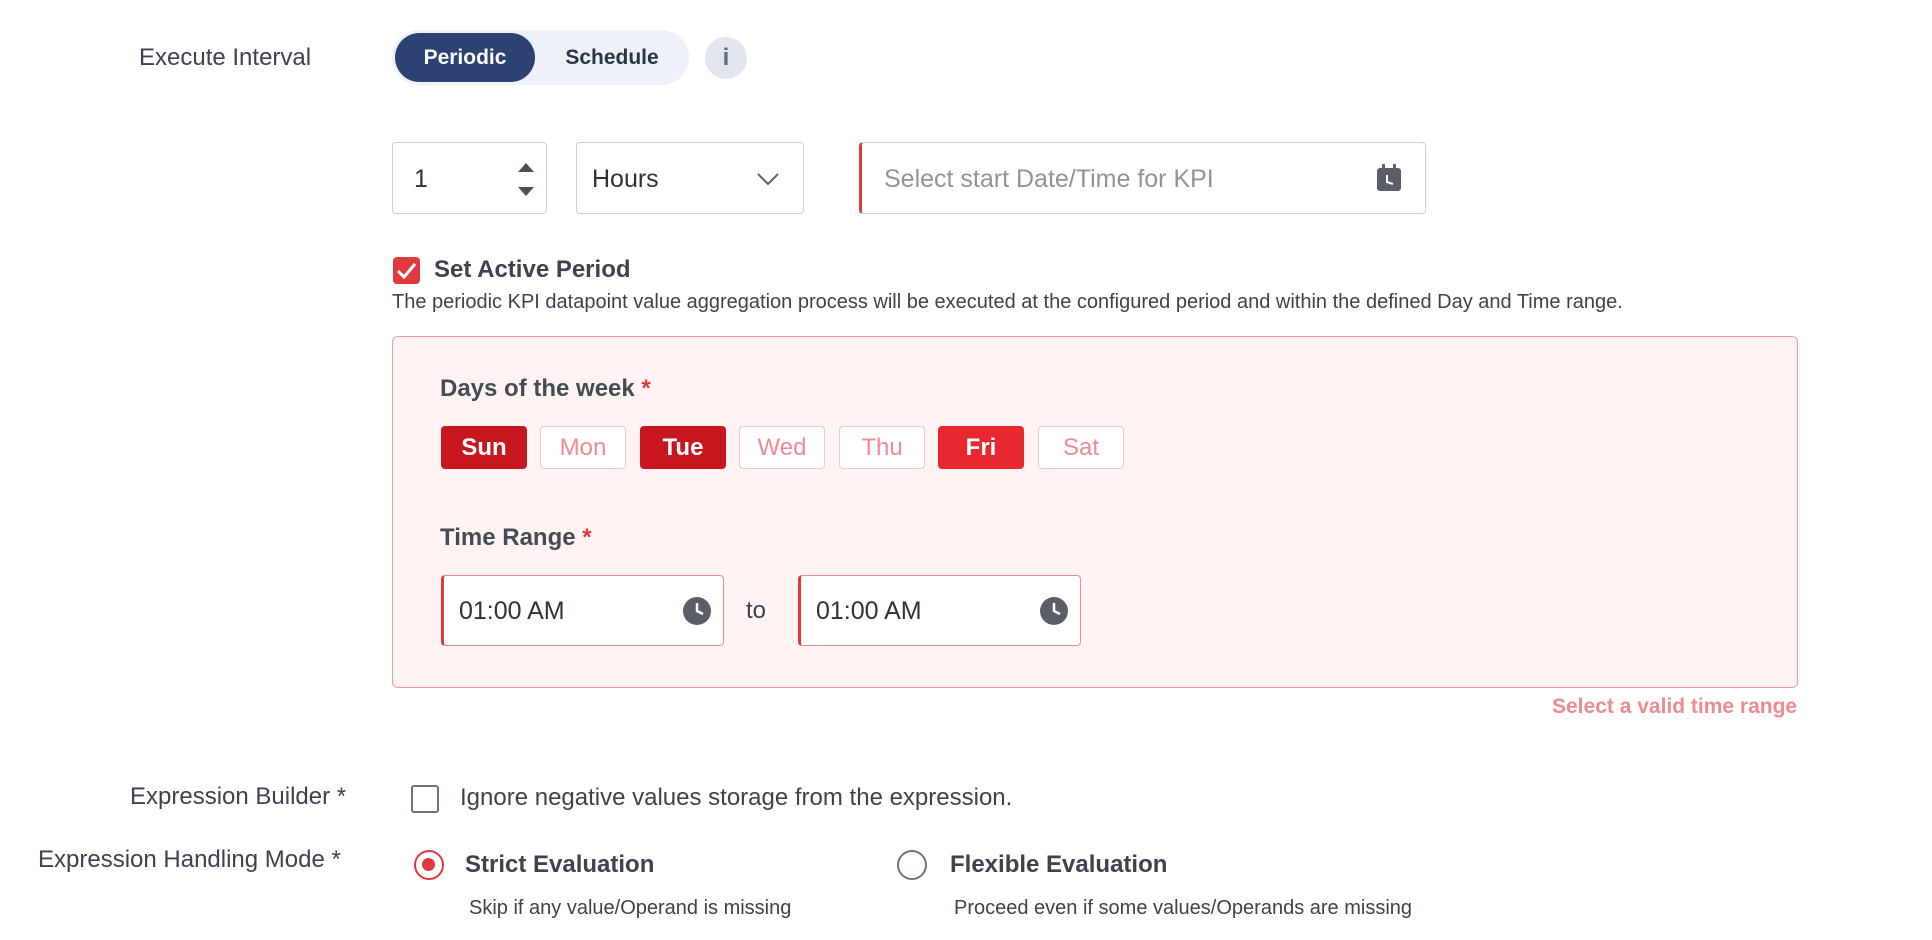 The height and width of the screenshot is (940, 1932). I want to click on strict-evaluation-subtitle: Skip if any value/Operand is missing, so click(630, 908).